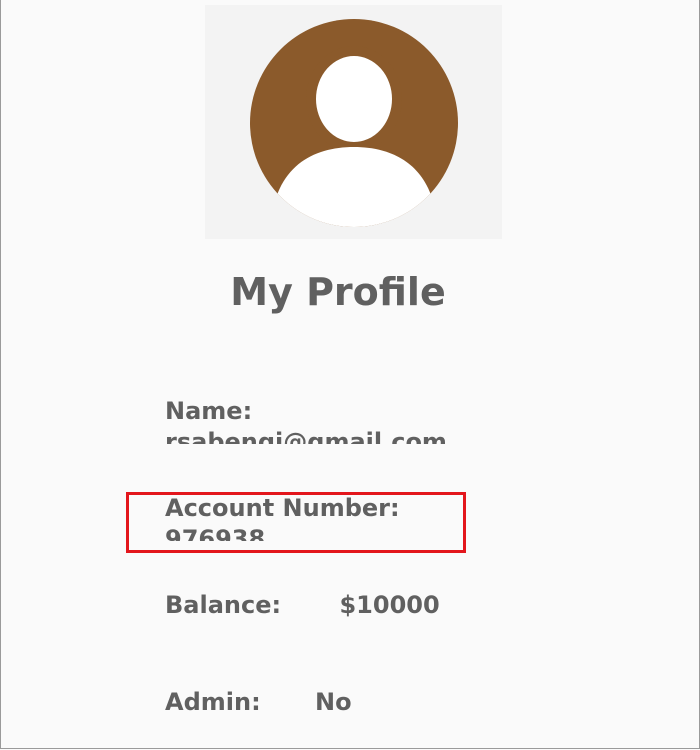  What do you see at coordinates (213, 702) in the screenshot?
I see `admin-label: Admin:` at bounding box center [213, 702].